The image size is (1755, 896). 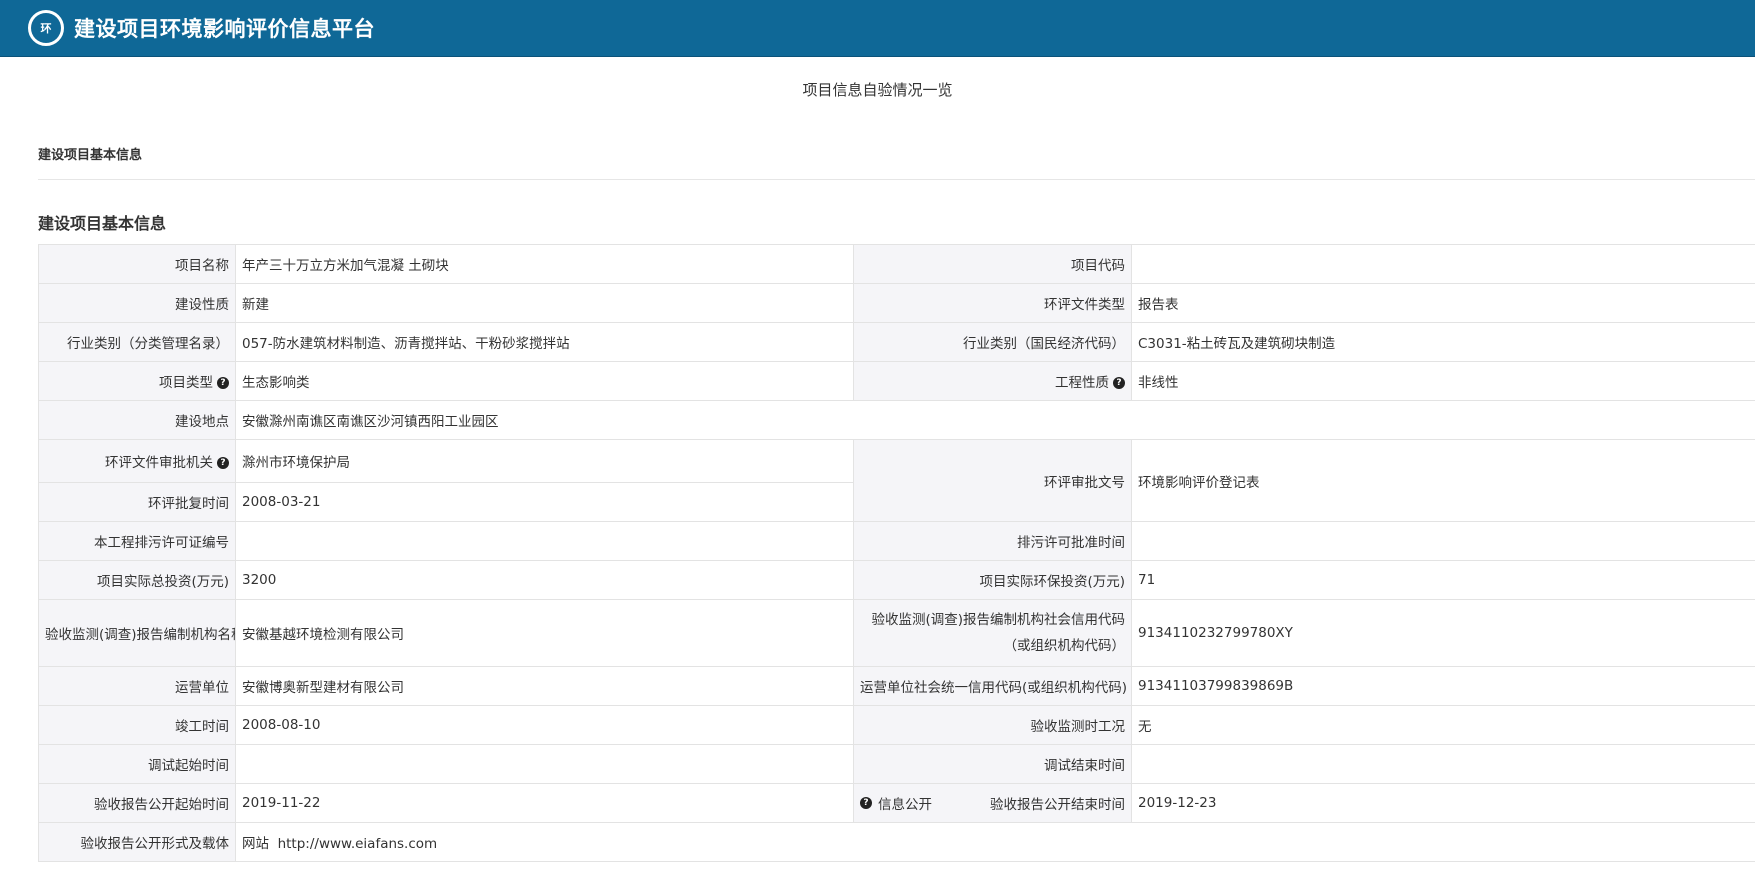 What do you see at coordinates (137, 580) in the screenshot?
I see `field-label: 项目实际总投资(万元)` at bounding box center [137, 580].